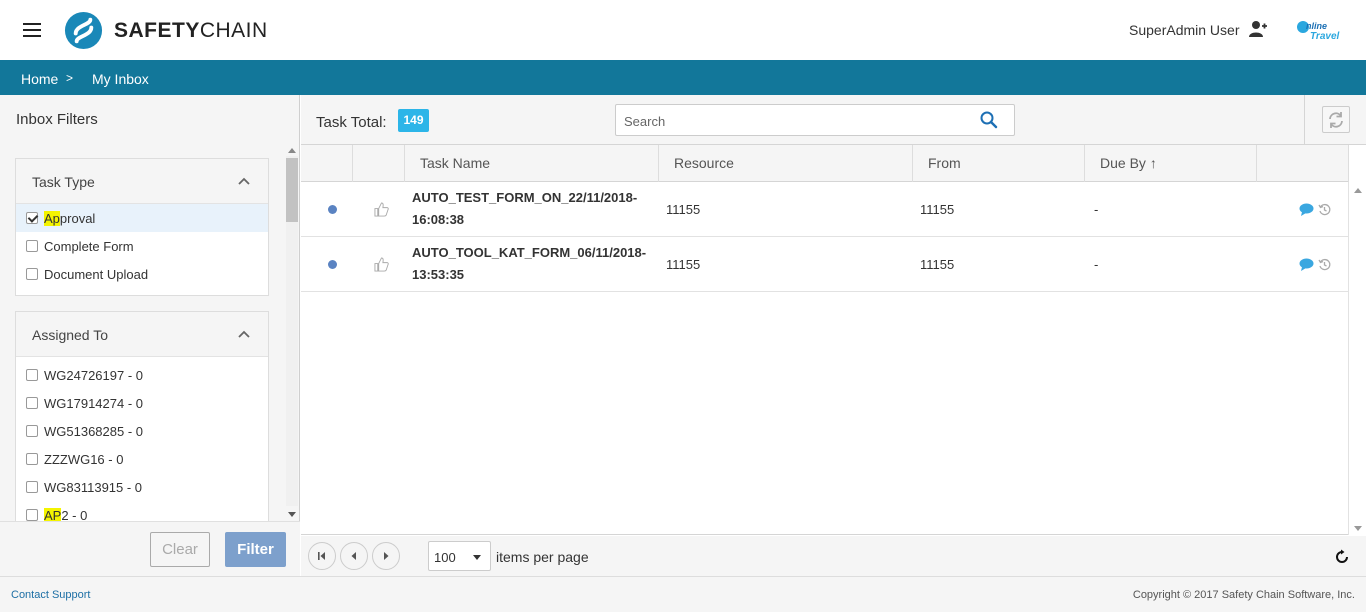  What do you see at coordinates (142, 181) in the screenshot?
I see `task-type-header: Task Type` at bounding box center [142, 181].